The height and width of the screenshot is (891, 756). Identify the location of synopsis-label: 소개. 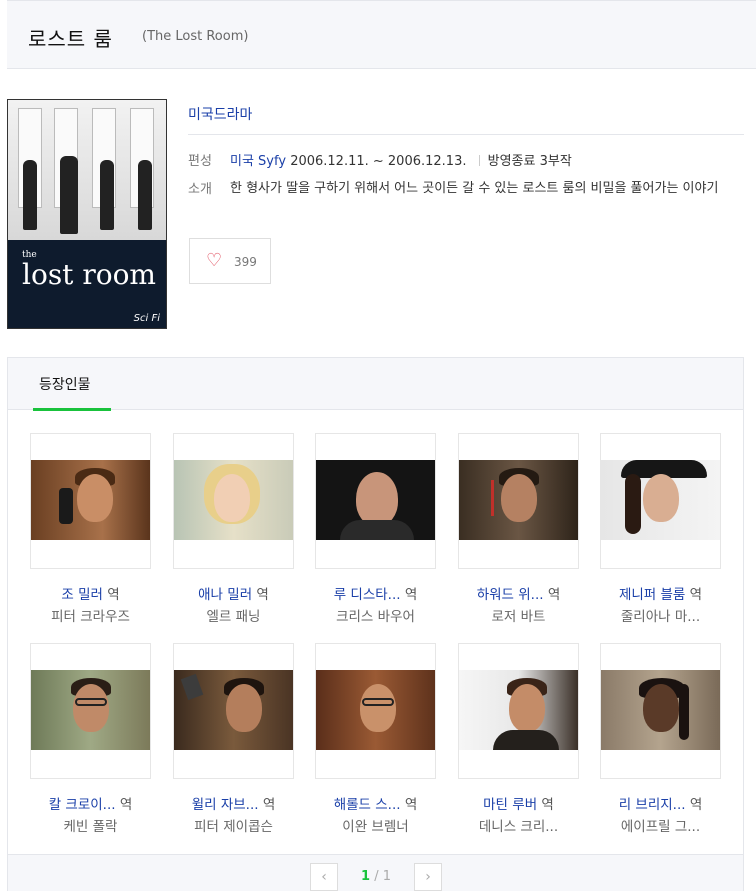
(200, 189).